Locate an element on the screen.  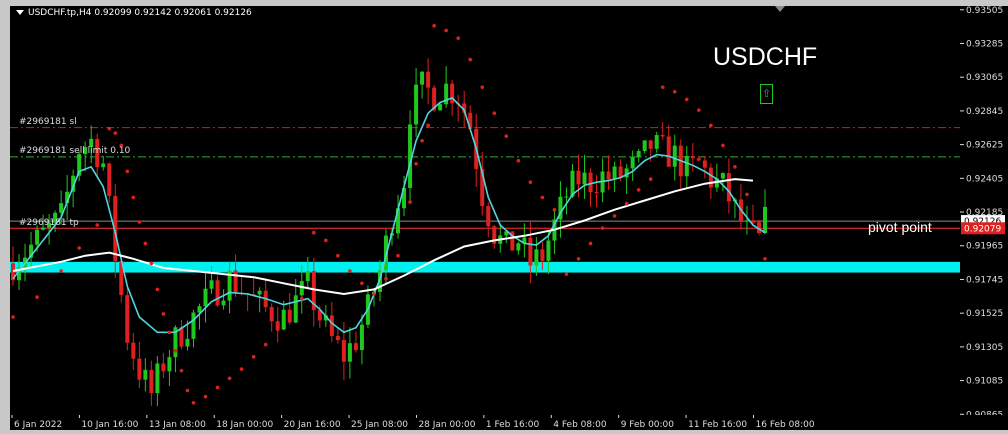
x-tick-label: 9 Feb 00:00 is located at coordinates (648, 425).